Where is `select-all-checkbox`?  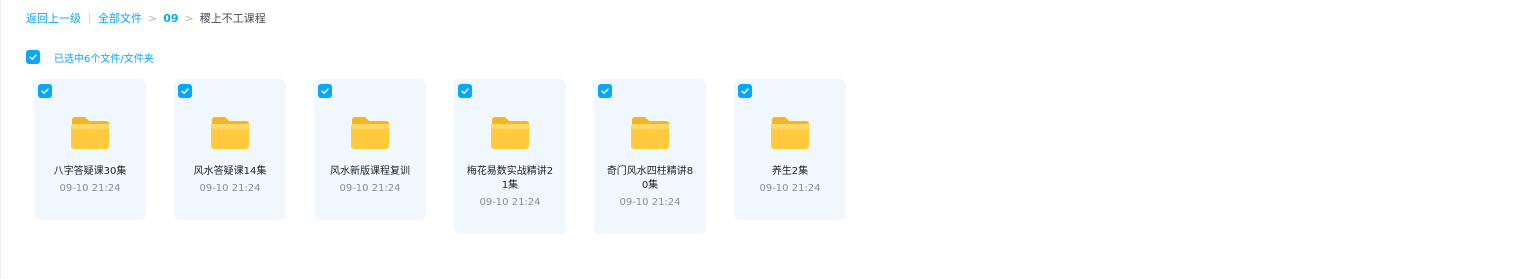 select-all-checkbox is located at coordinates (33, 57).